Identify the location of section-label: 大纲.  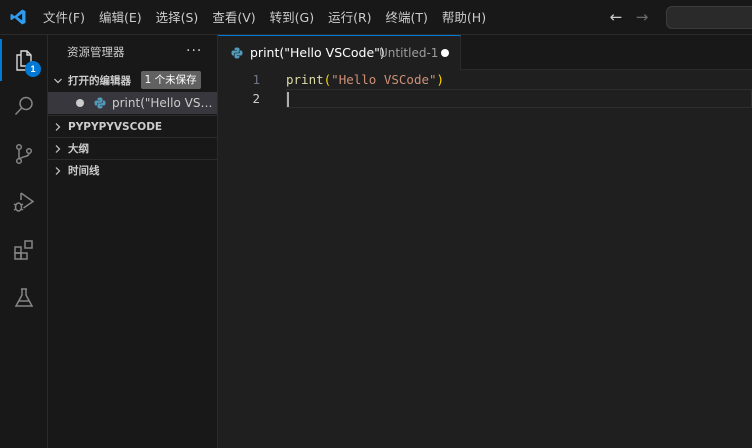
(78, 149).